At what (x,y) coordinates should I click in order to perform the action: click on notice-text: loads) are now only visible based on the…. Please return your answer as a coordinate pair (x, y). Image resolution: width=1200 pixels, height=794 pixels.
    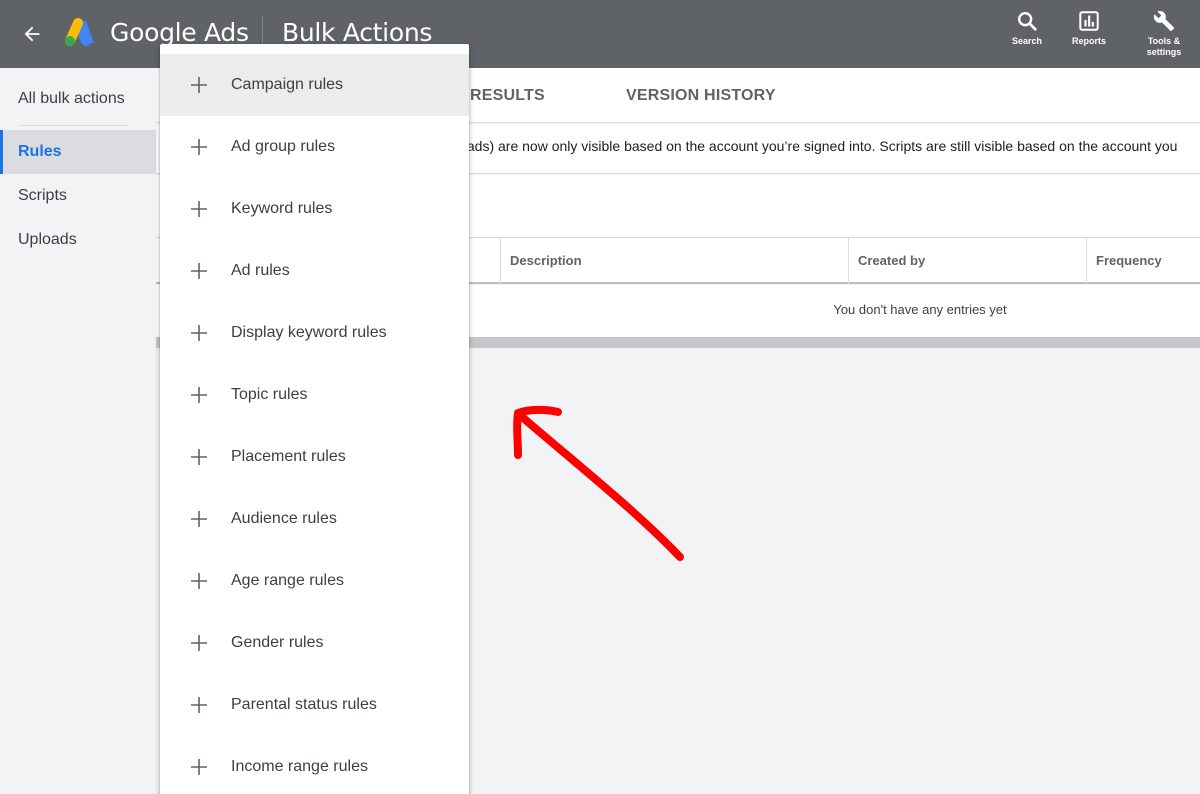
    Looking at the image, I should click on (817, 146).